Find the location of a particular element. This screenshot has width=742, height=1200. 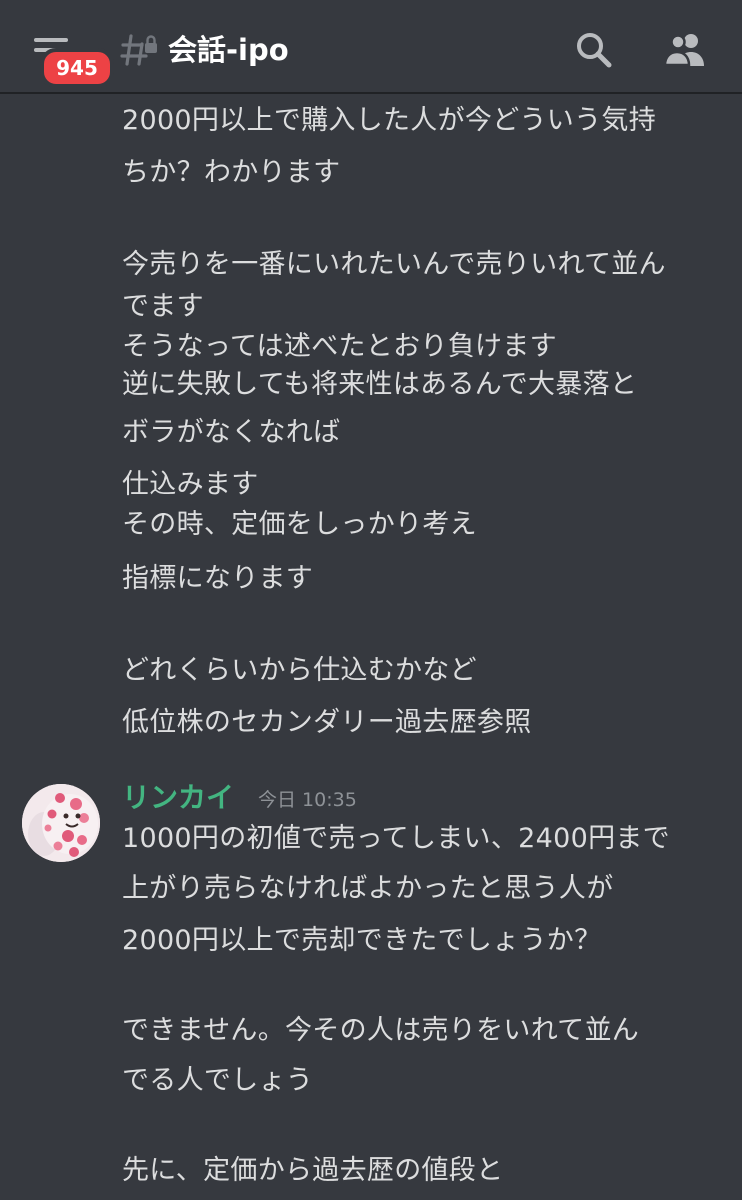

message-line: 低位株のセカンダリー過去歴参照 is located at coordinates (327, 722).